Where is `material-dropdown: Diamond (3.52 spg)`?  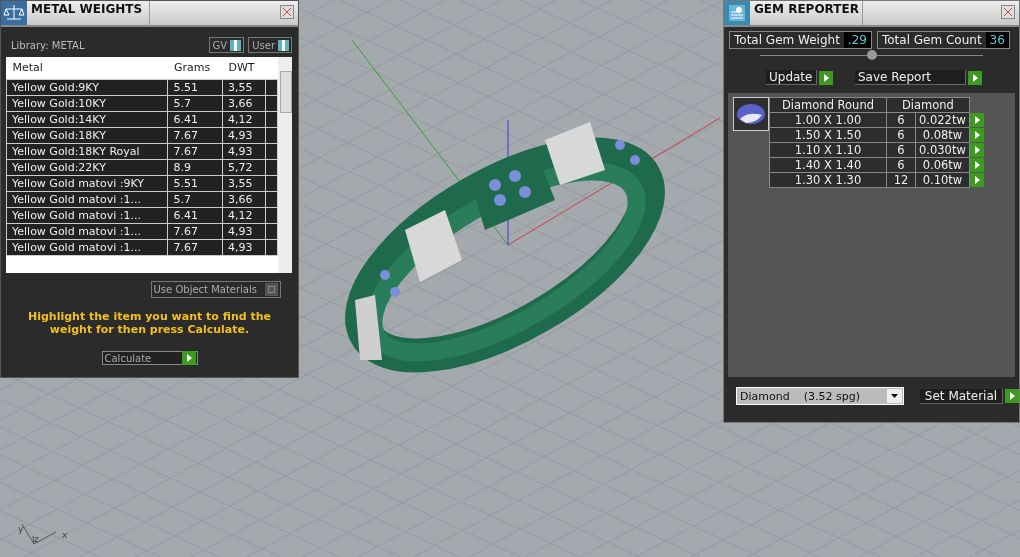
material-dropdown: Diamond (3.52 spg) is located at coordinates (820, 396).